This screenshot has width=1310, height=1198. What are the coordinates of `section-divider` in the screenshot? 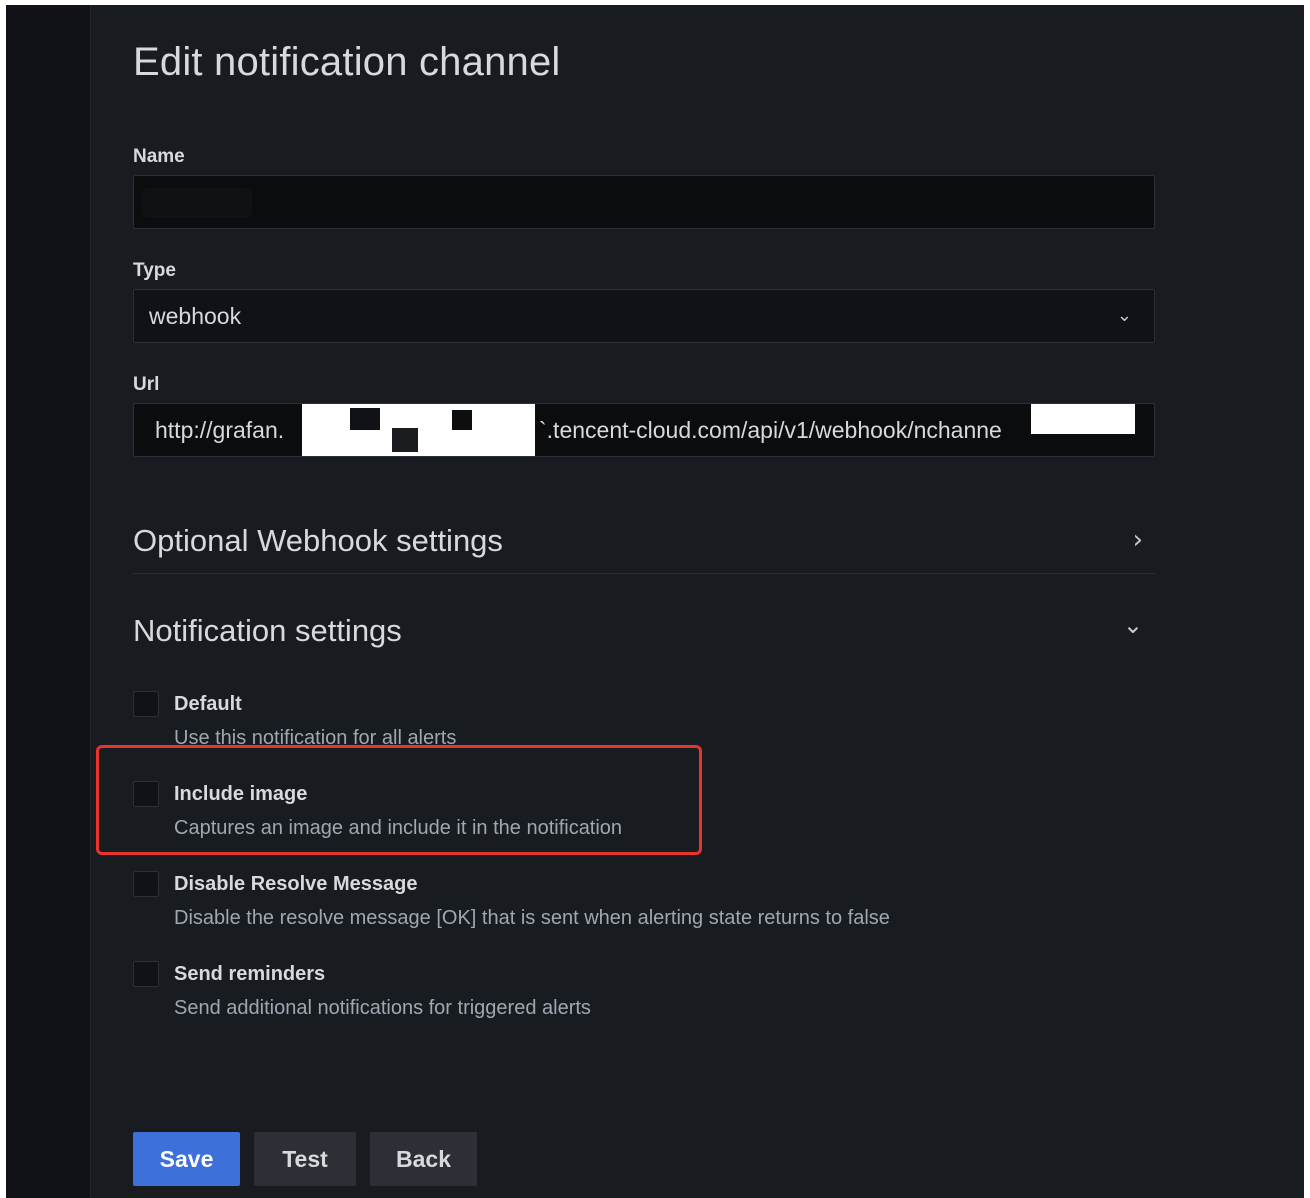 It's located at (644, 573).